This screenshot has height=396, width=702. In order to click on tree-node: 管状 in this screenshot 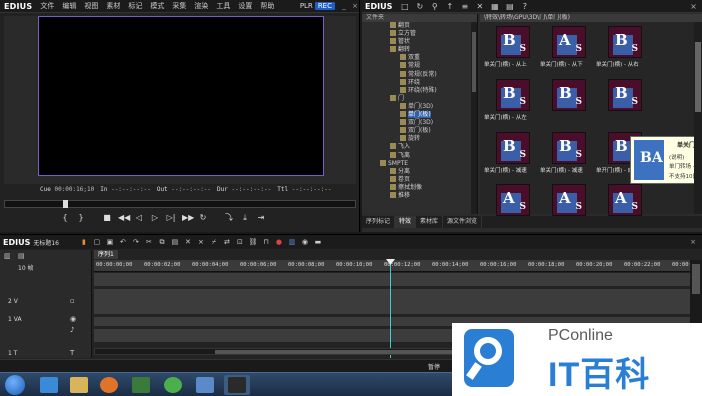, I will do `click(419, 42)`.